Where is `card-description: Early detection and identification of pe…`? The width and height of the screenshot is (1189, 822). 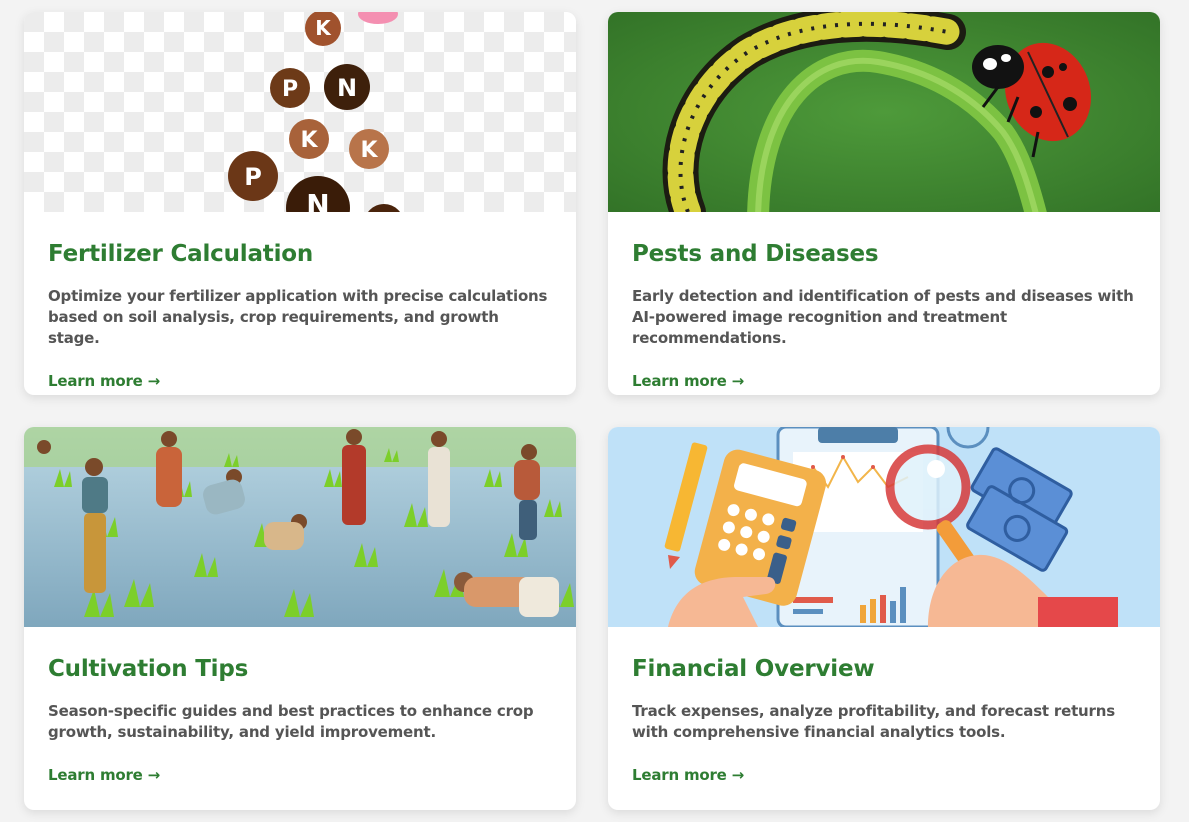
card-description: Early detection and identification of pe… is located at coordinates (883, 317).